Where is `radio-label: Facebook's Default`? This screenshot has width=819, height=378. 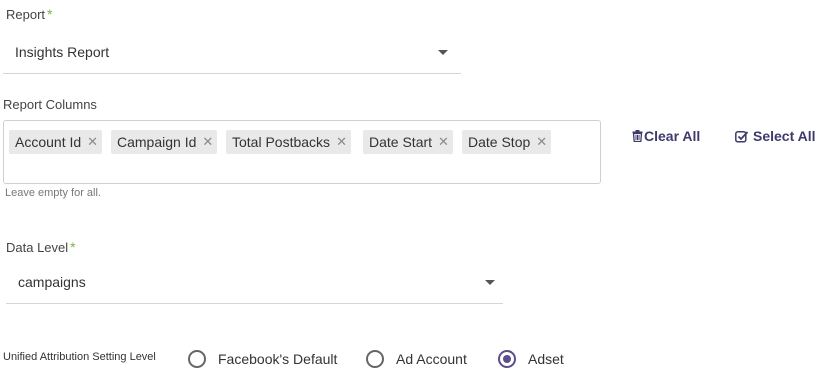 radio-label: Facebook's Default is located at coordinates (278, 359).